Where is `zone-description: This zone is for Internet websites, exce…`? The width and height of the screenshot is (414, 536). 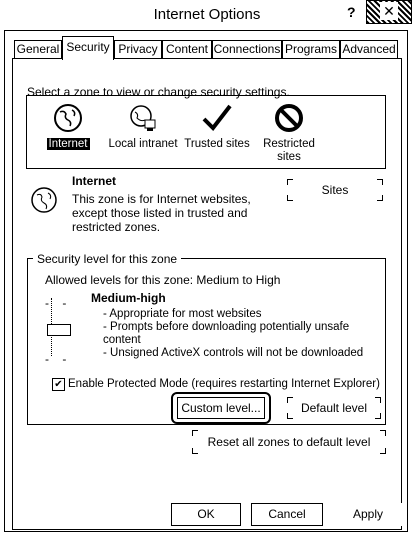
zone-description: This zone is for Internet websites, exce… is located at coordinates (161, 213).